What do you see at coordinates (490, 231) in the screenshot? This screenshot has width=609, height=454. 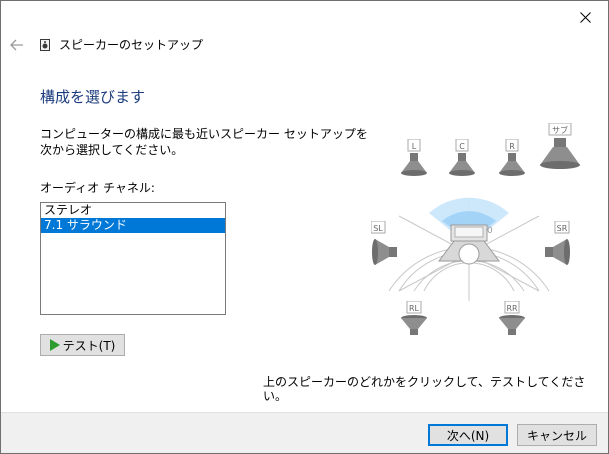 I see `svg-text: 0` at bounding box center [490, 231].